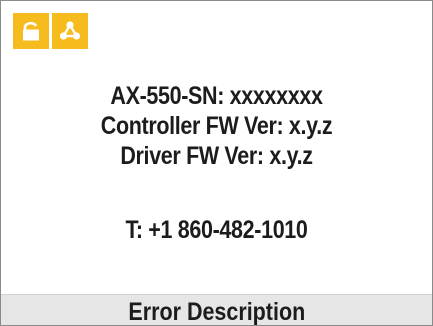  Describe the element at coordinates (216, 96) in the screenshot. I see `serial-number-text: AX-550-SN: xxxxxxxx` at that location.